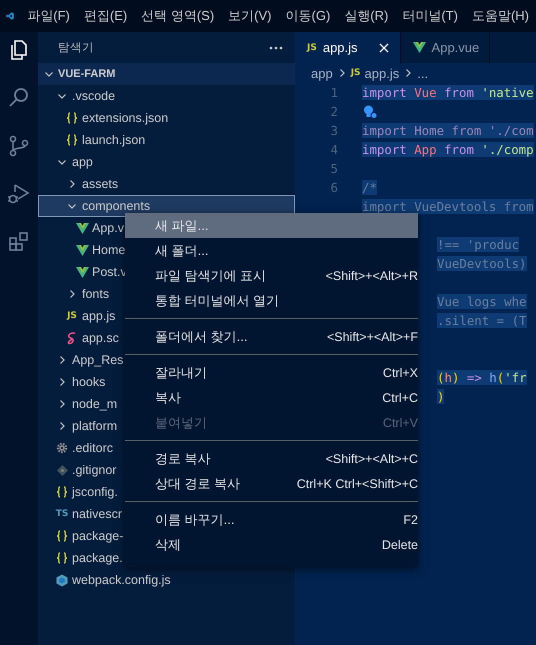 This screenshot has width=536, height=645. I want to click on line-number: 5, so click(334, 168).